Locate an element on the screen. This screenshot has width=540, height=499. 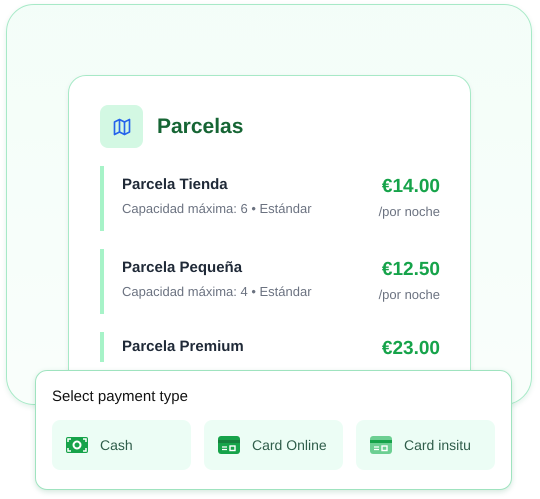
plot-row: Parcela Tienda Capacidad máxima: 6 • Estándar €14.00 /por noche is located at coordinates (270, 198).